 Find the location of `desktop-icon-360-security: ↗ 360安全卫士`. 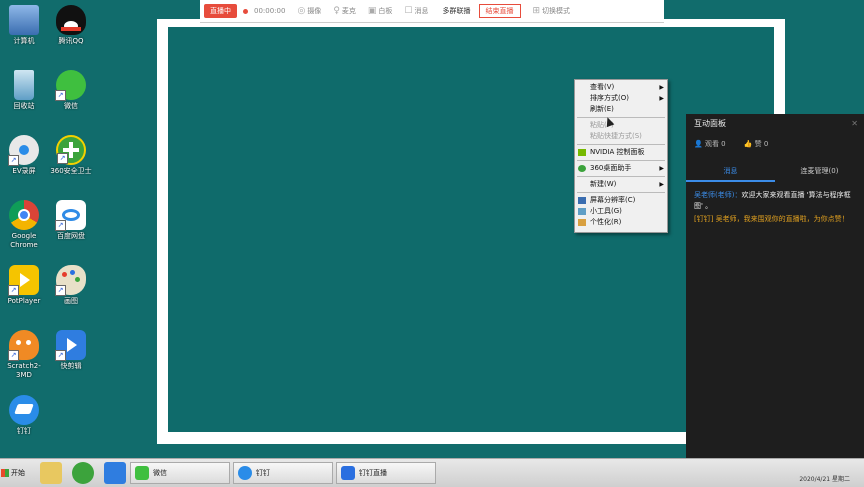

desktop-icon-360-security: ↗ 360安全卫士 is located at coordinates (71, 155).